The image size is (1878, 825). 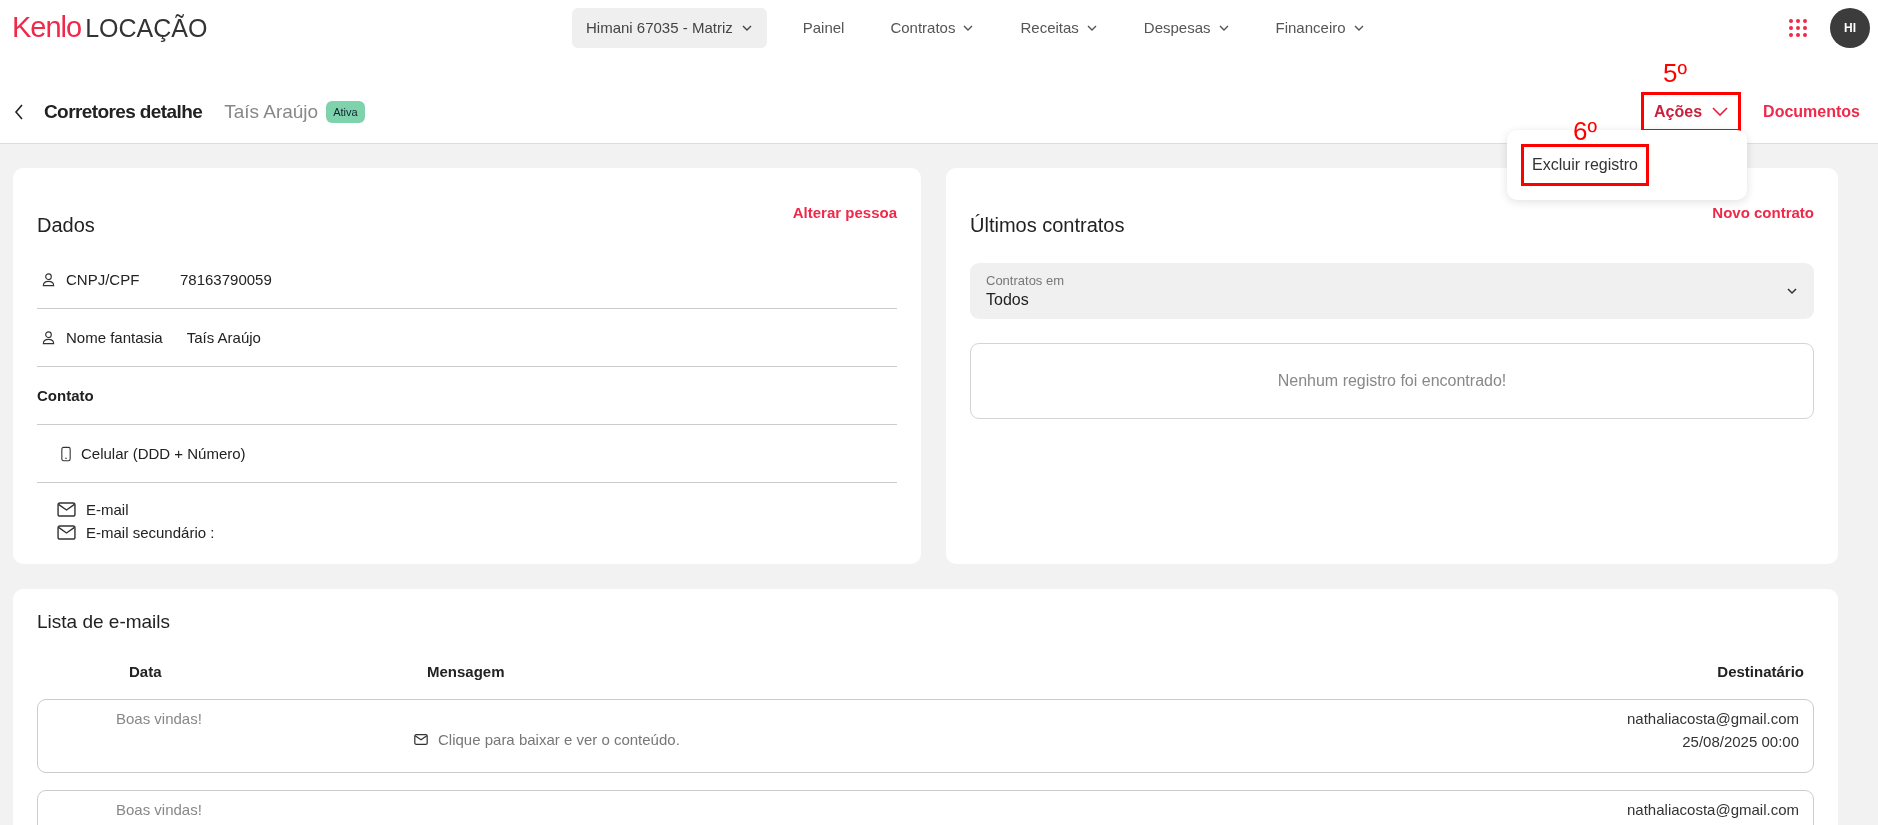 What do you see at coordinates (1059, 27) in the screenshot?
I see `nav-menu-item: Receitas` at bounding box center [1059, 27].